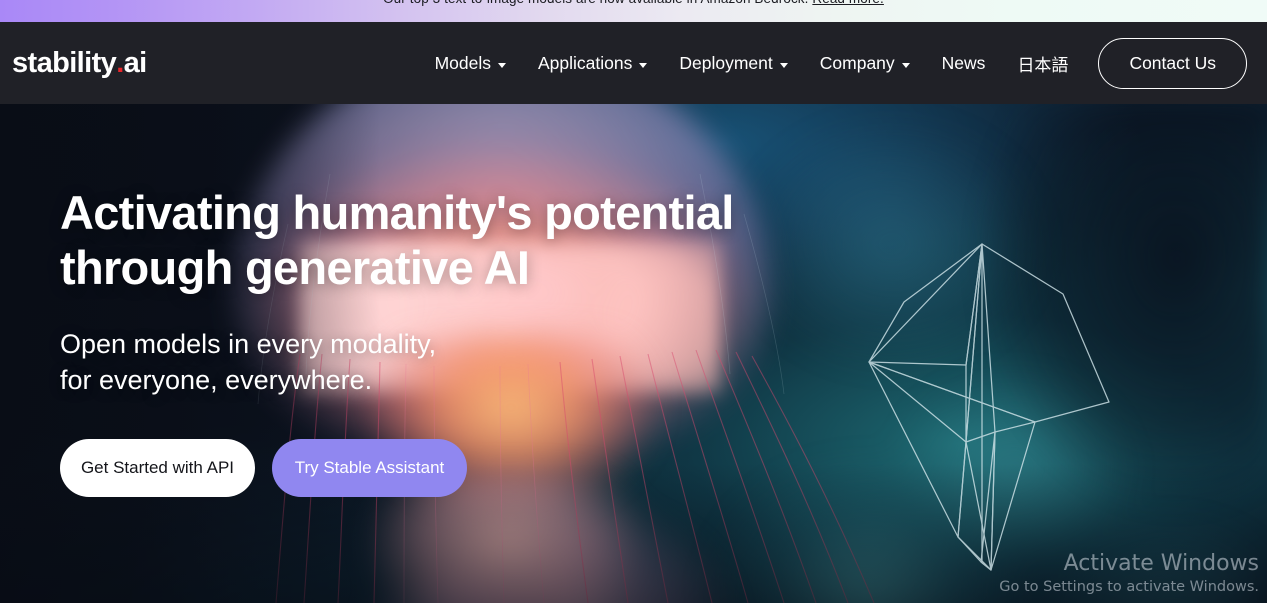 Image resolution: width=1267 pixels, height=603 pixels. What do you see at coordinates (295, 267) in the screenshot?
I see `hero-title-line-2: through generative AI` at bounding box center [295, 267].